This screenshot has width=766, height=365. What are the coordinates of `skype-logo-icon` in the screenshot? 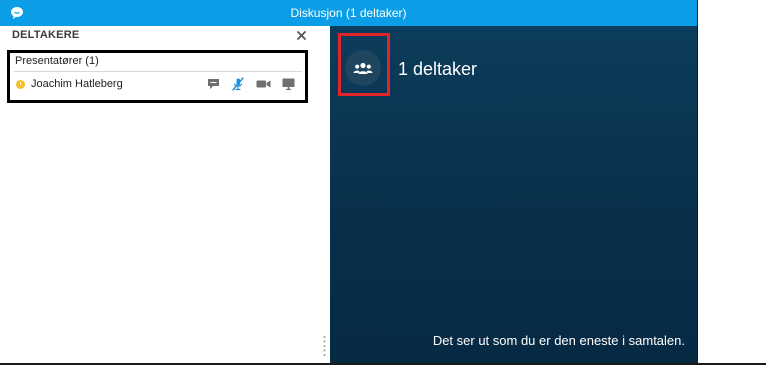 It's located at (17, 13).